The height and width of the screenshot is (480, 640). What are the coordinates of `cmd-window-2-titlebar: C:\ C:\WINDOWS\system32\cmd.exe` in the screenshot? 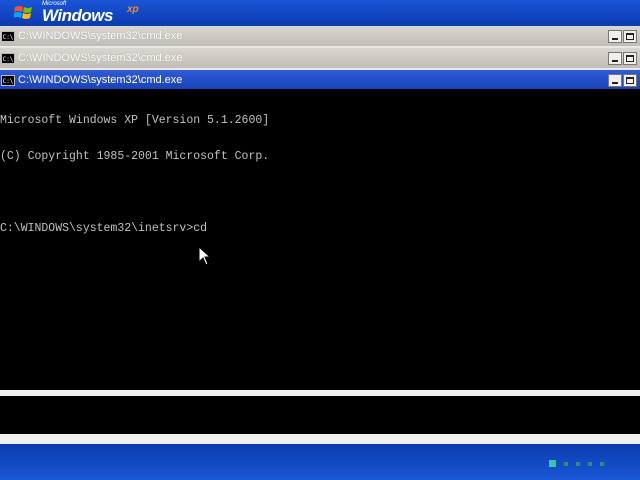 It's located at (320, 58).